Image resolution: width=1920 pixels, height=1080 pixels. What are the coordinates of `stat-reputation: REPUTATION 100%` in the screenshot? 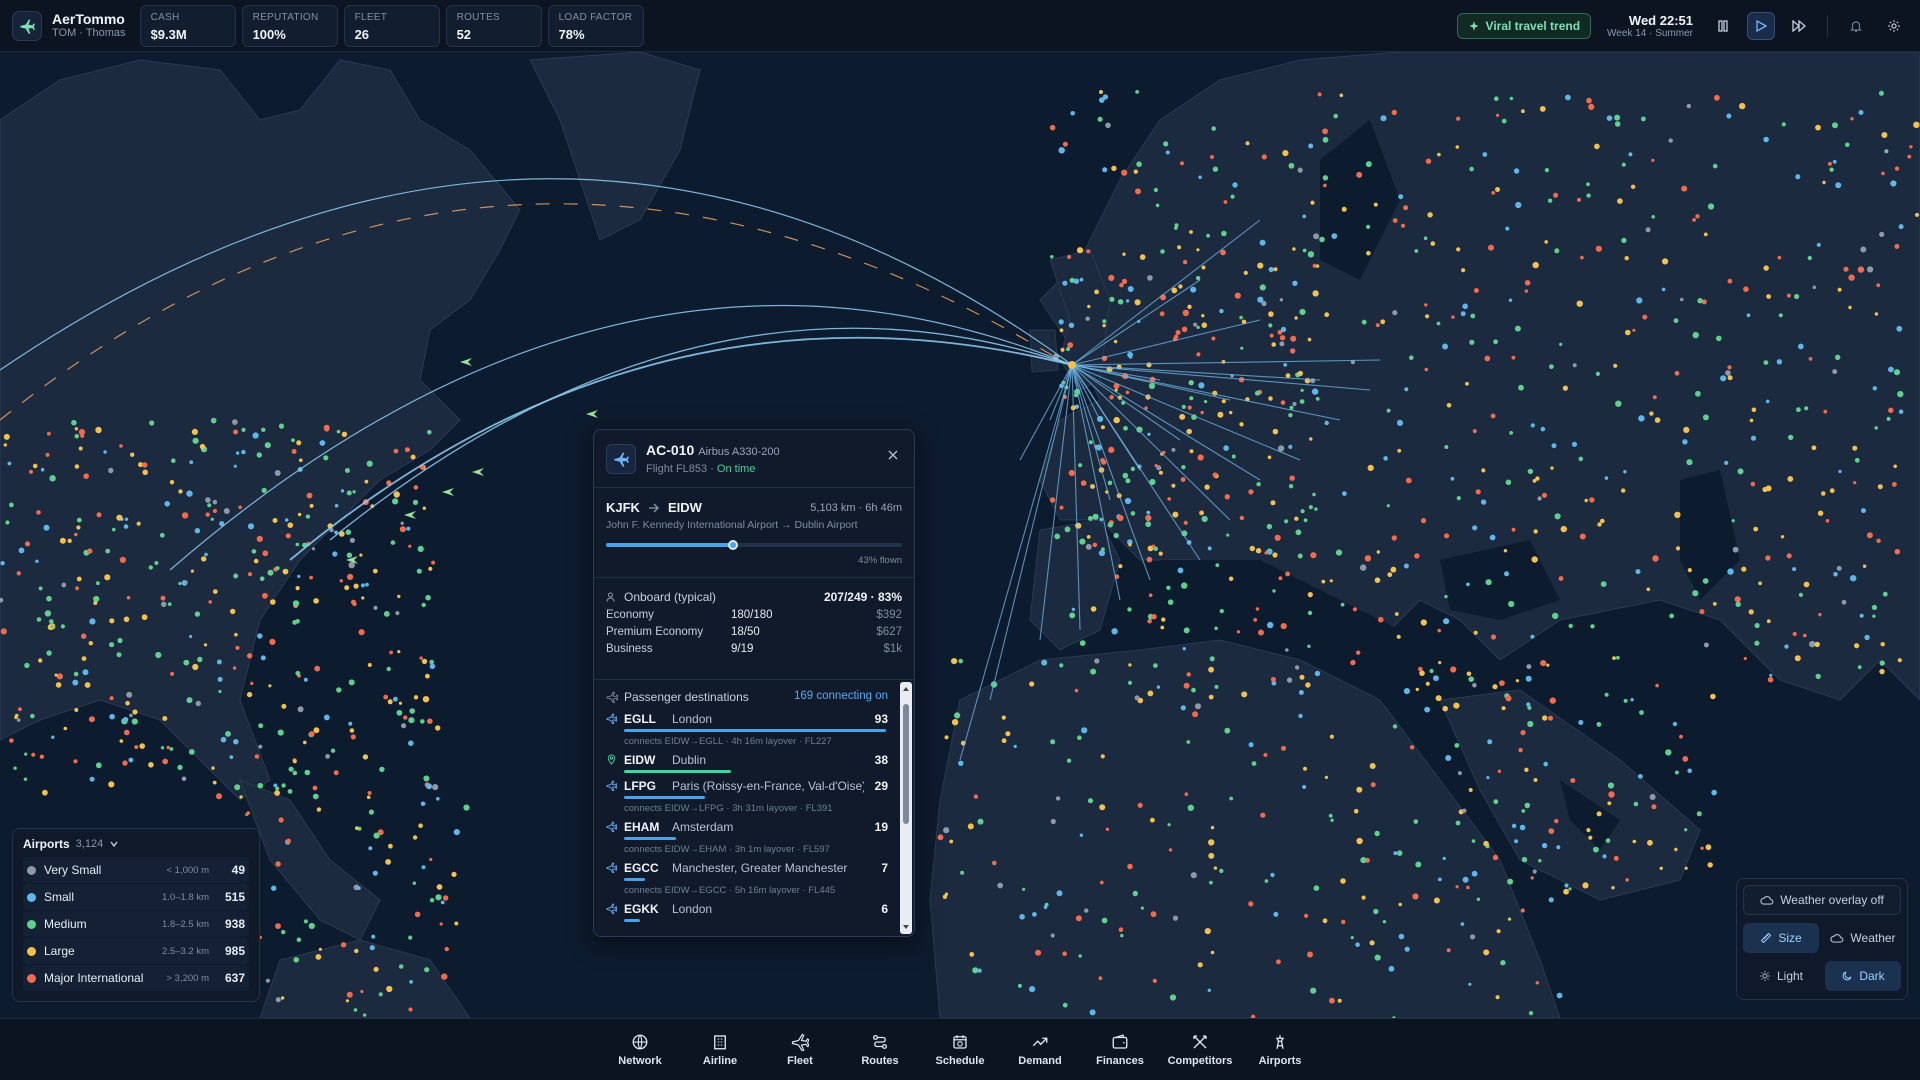 It's located at (289, 25).